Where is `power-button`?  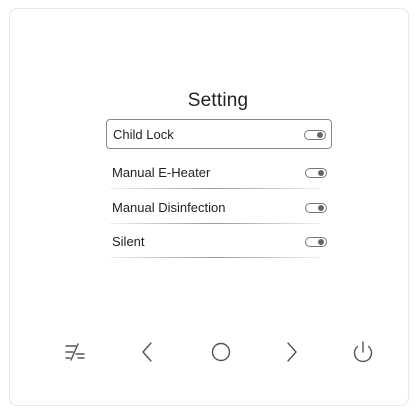 power-button is located at coordinates (363, 352).